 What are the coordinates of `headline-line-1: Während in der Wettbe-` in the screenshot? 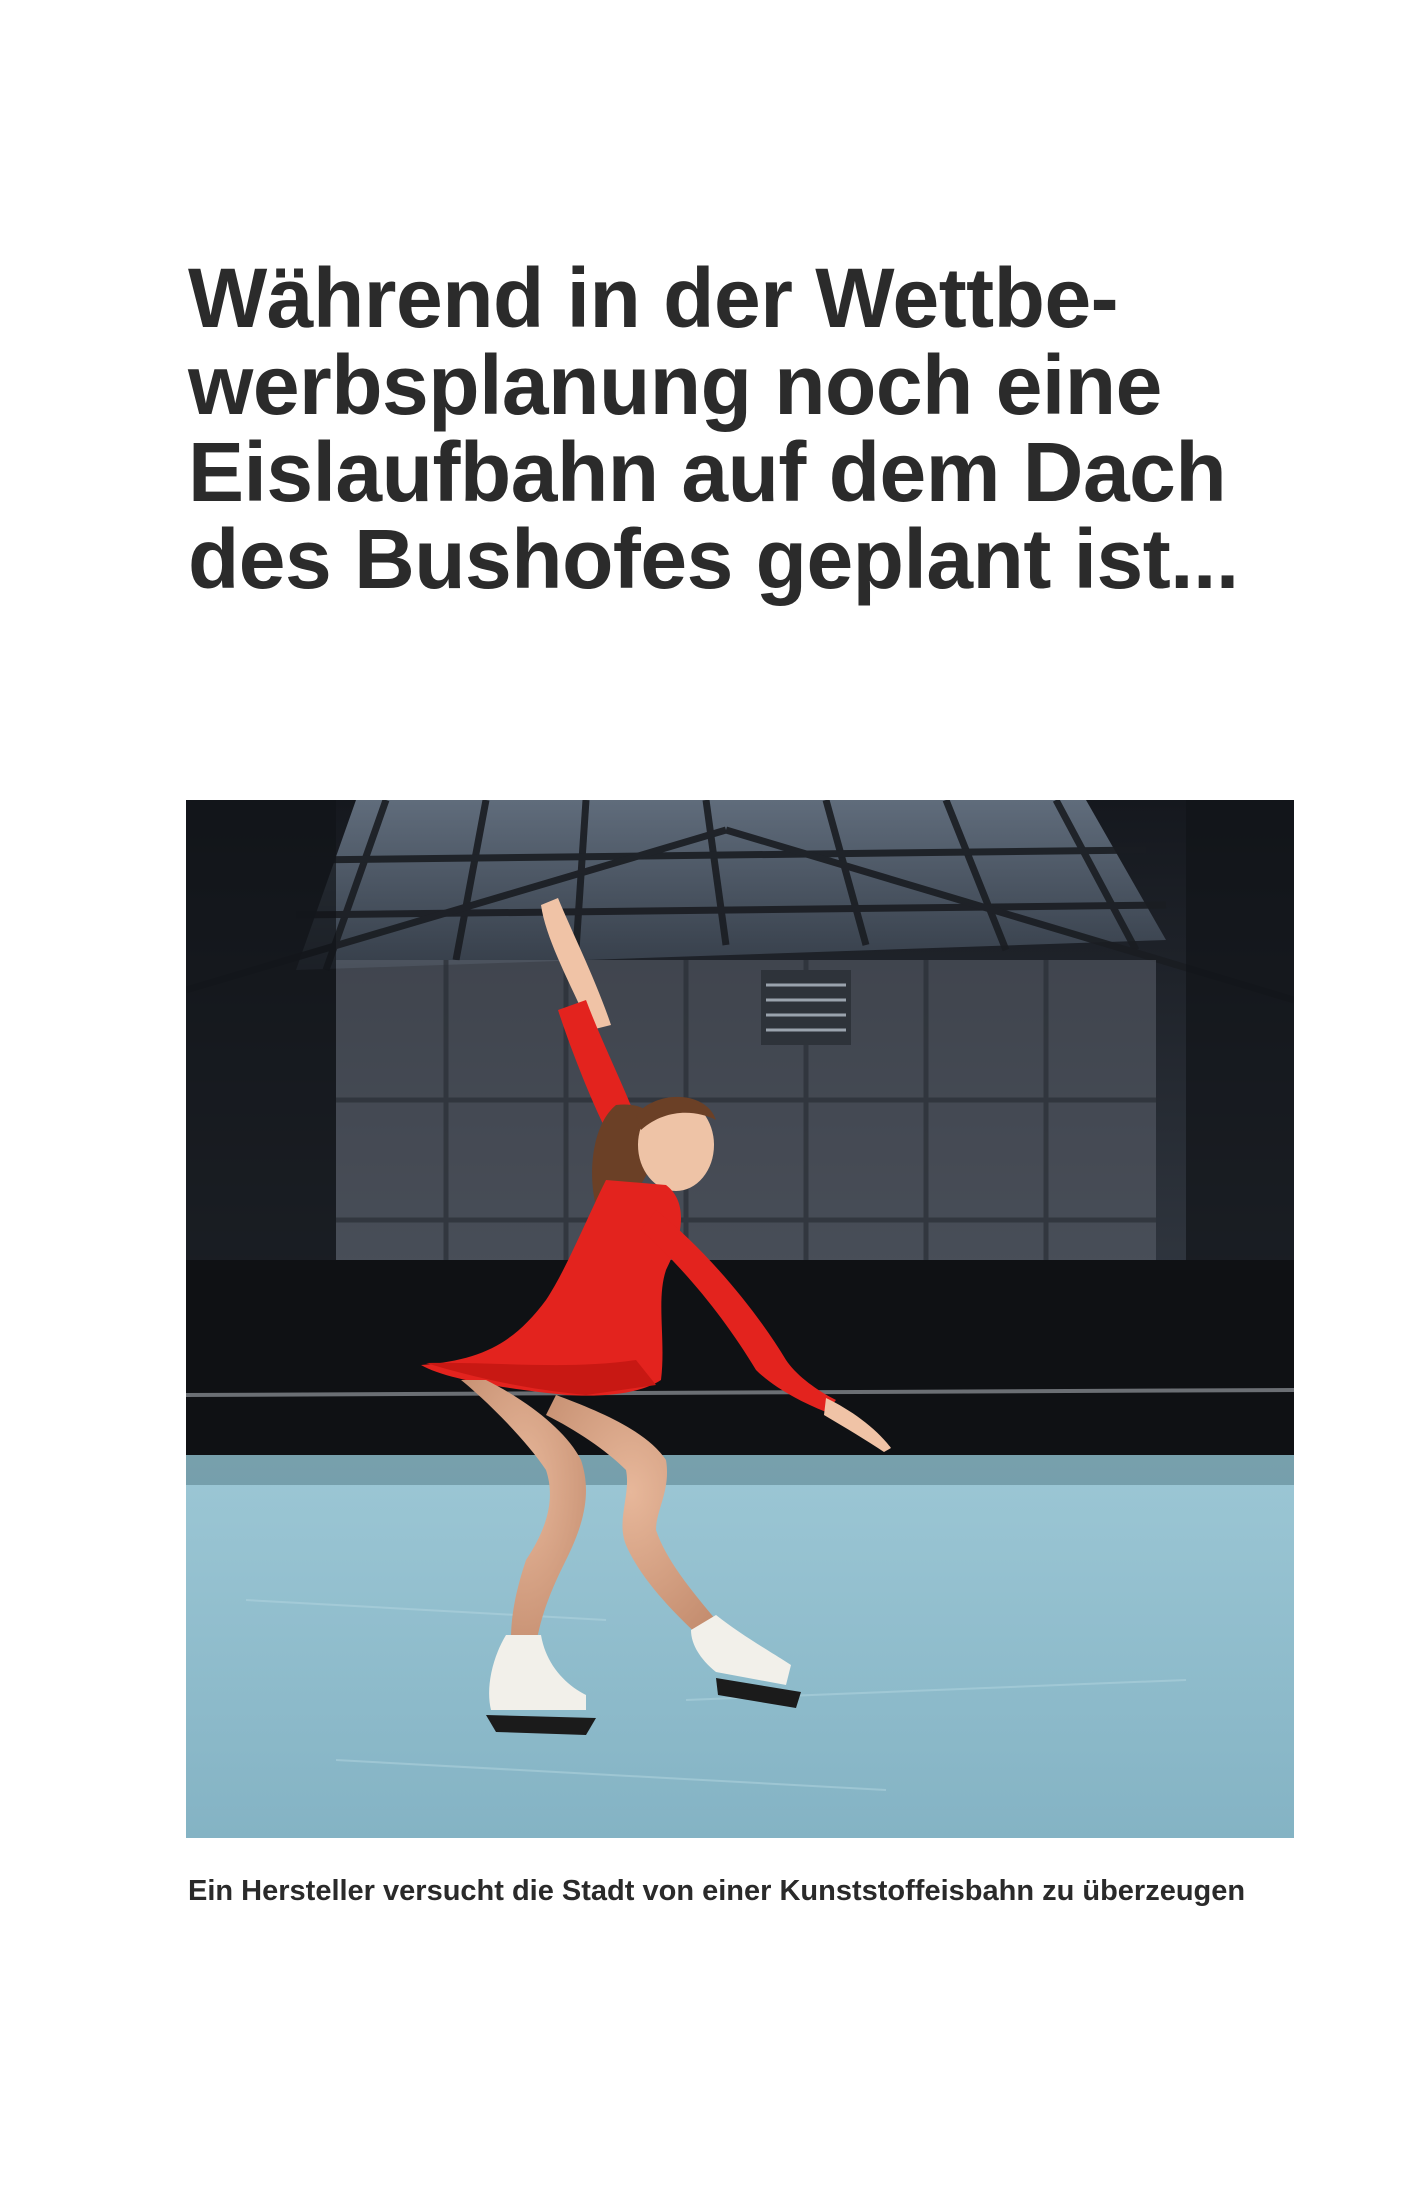 It's located at (653, 298).